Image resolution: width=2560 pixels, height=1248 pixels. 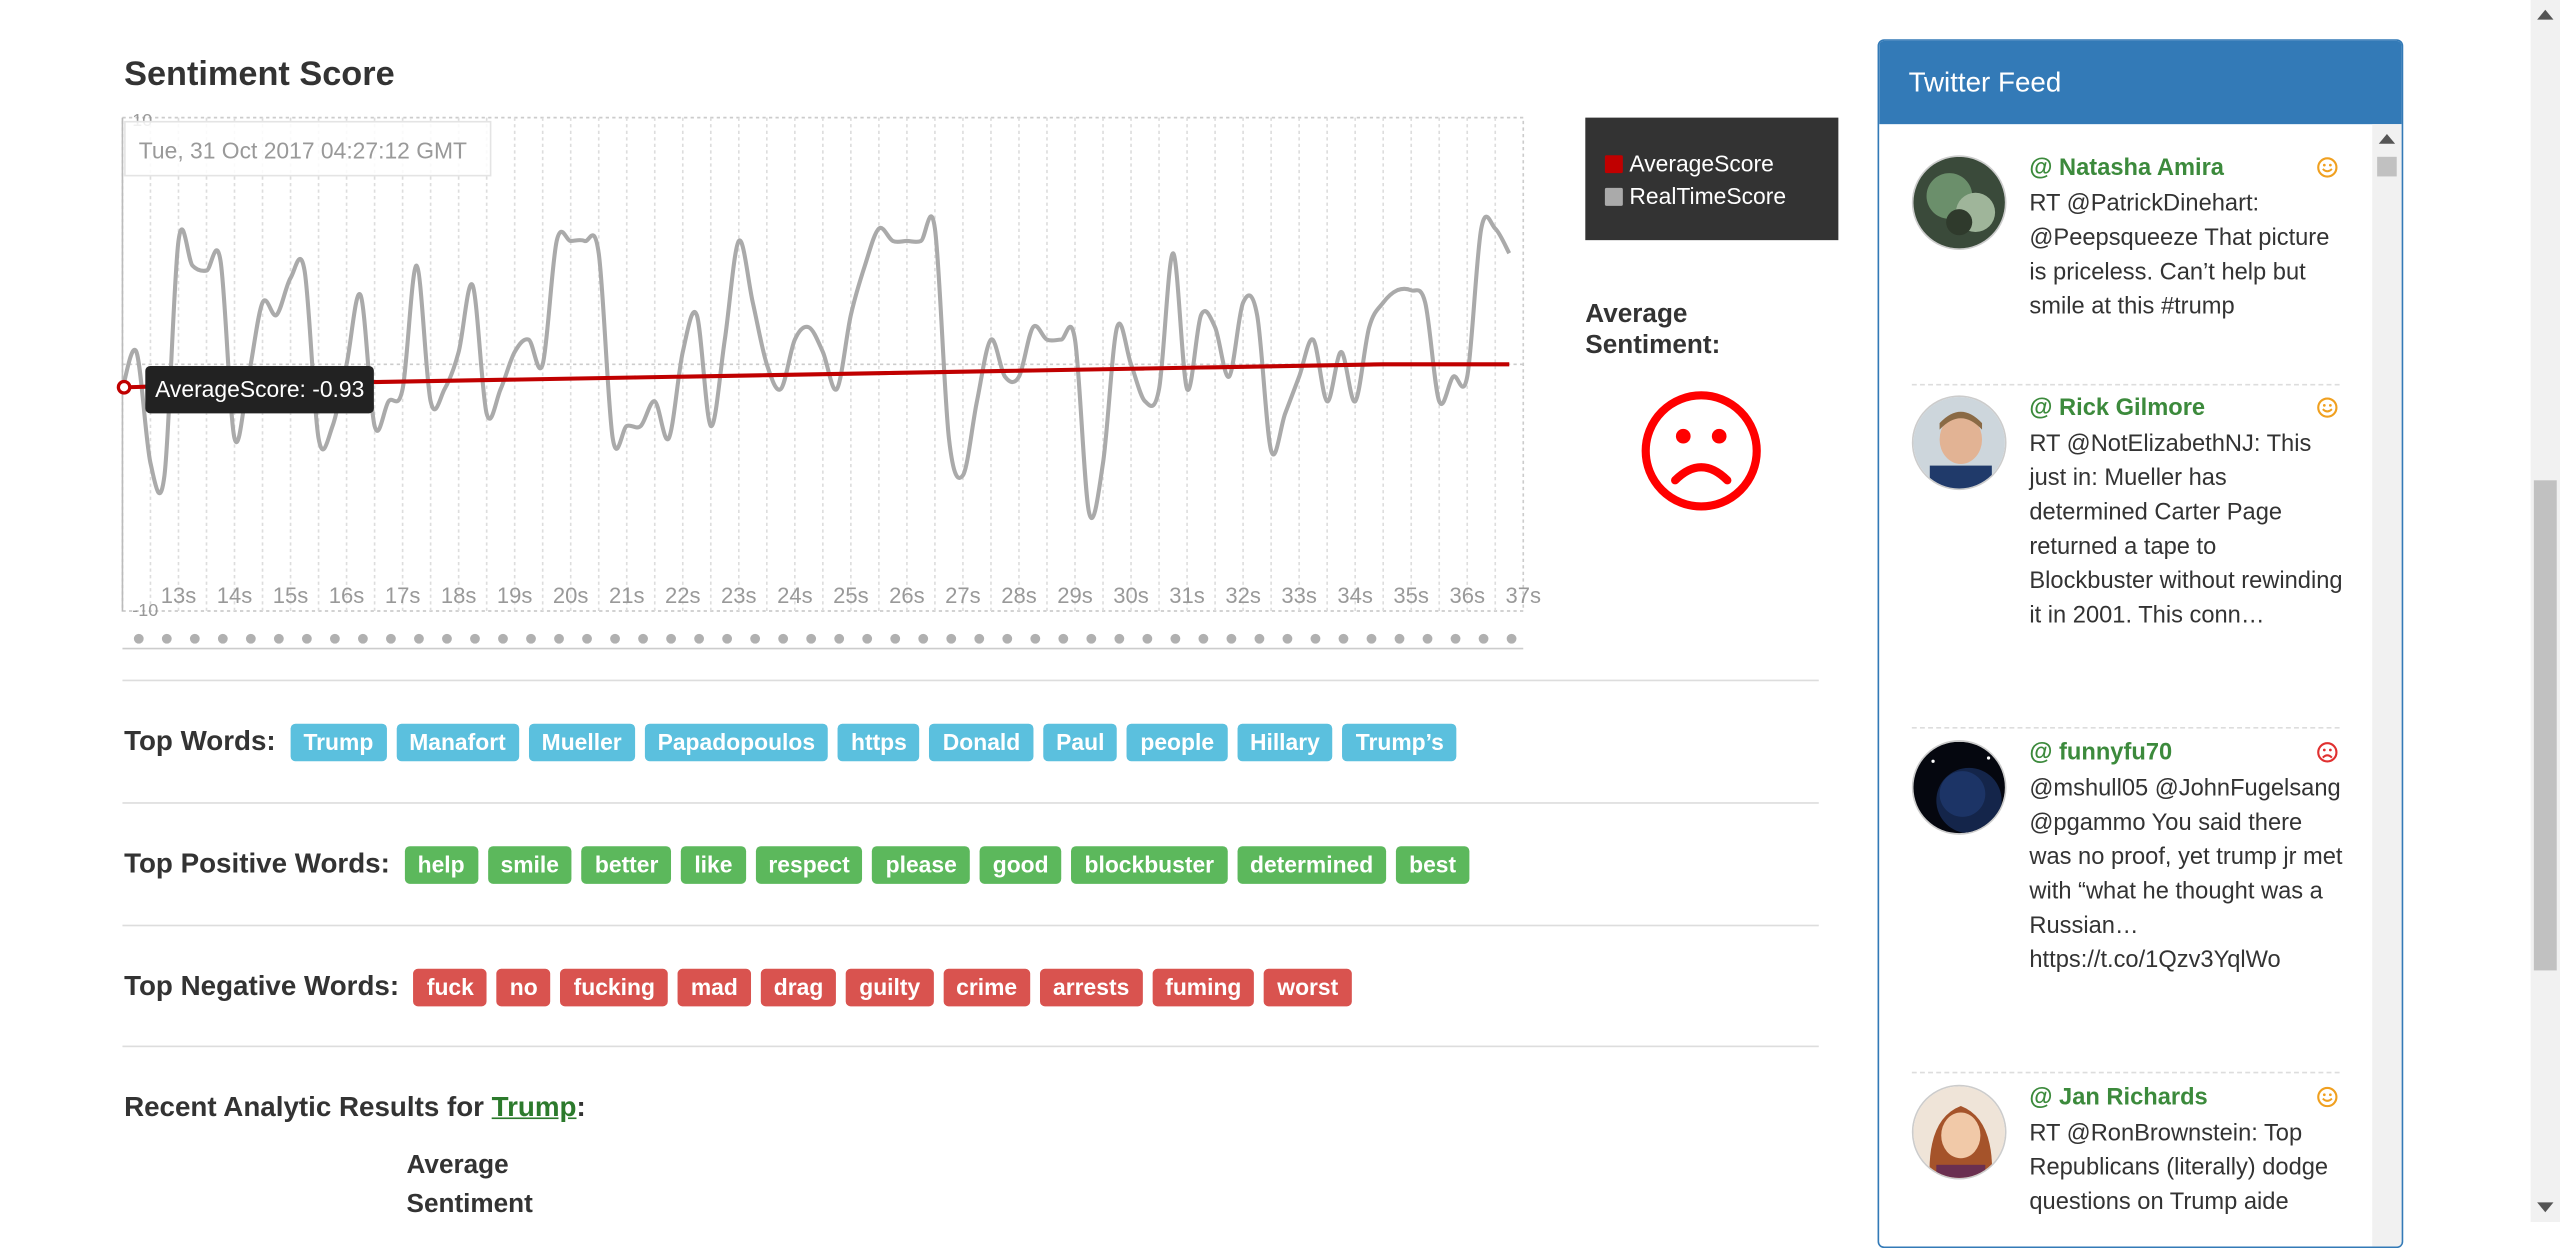 What do you see at coordinates (2545, 725) in the screenshot?
I see `page-scroll-thumb` at bounding box center [2545, 725].